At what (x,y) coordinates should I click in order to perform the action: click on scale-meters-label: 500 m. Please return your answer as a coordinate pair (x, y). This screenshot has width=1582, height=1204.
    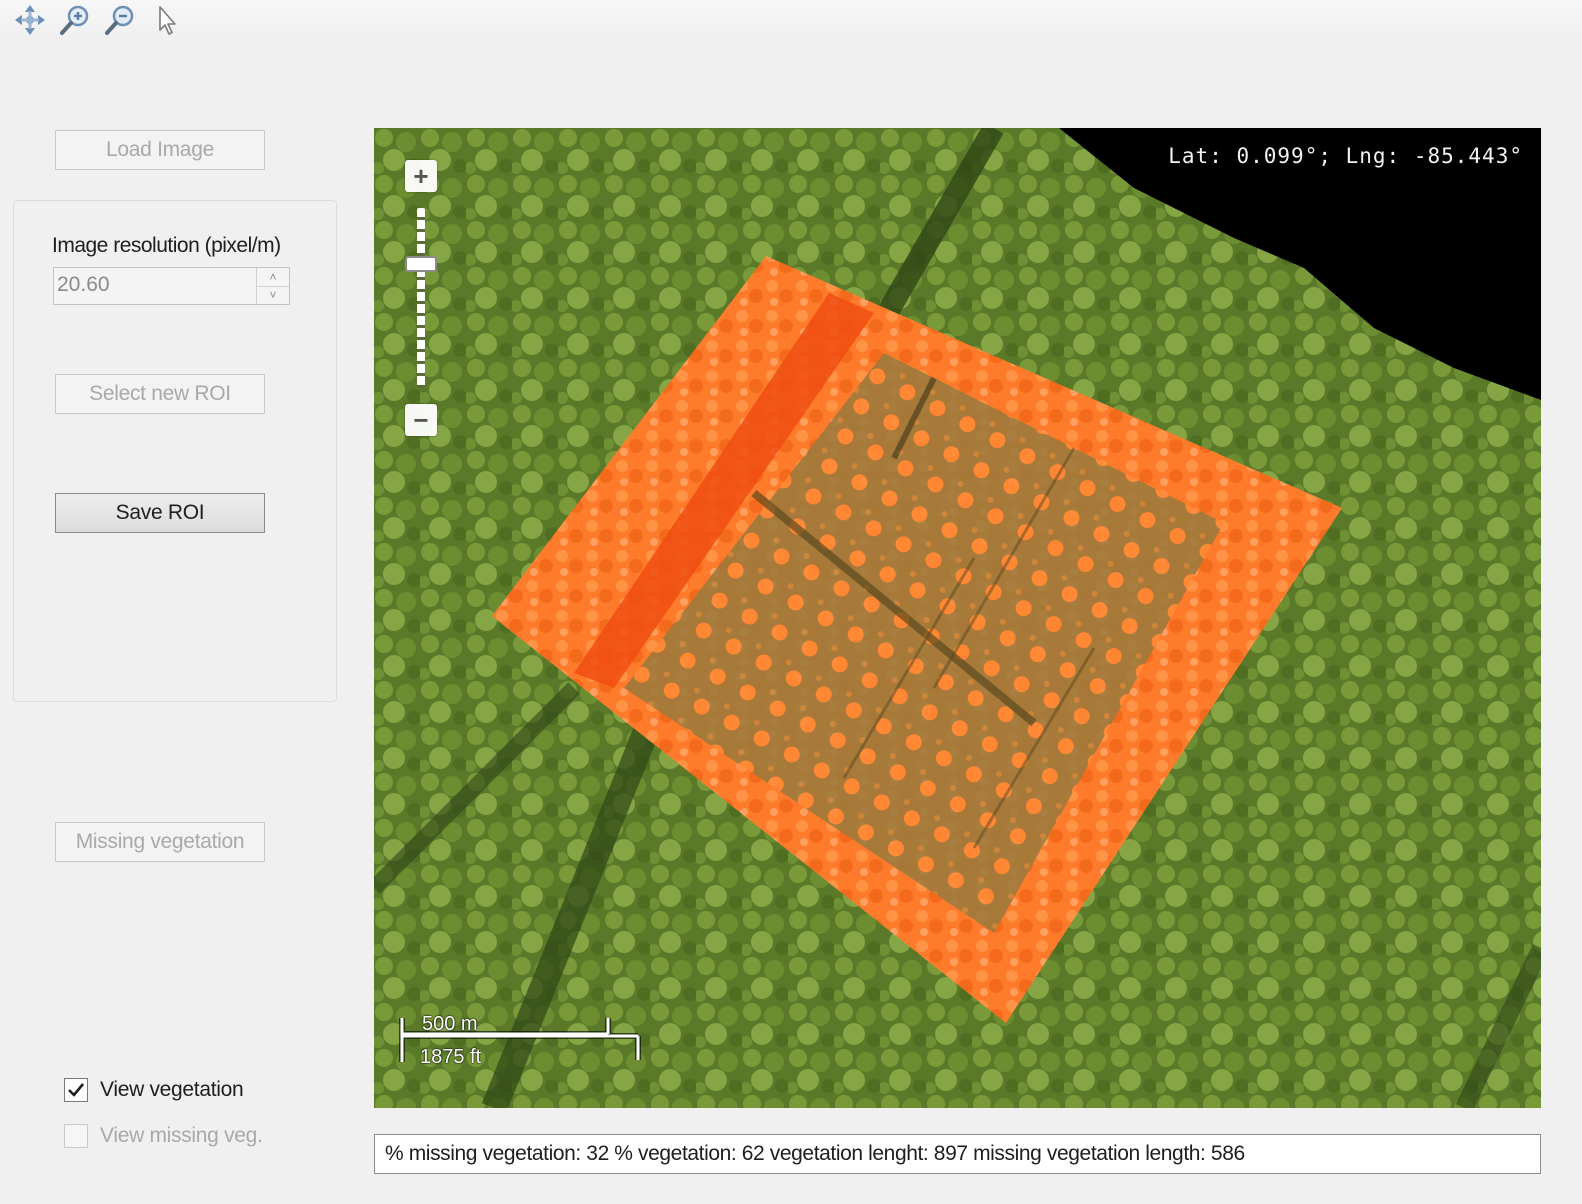
    Looking at the image, I should click on (450, 1024).